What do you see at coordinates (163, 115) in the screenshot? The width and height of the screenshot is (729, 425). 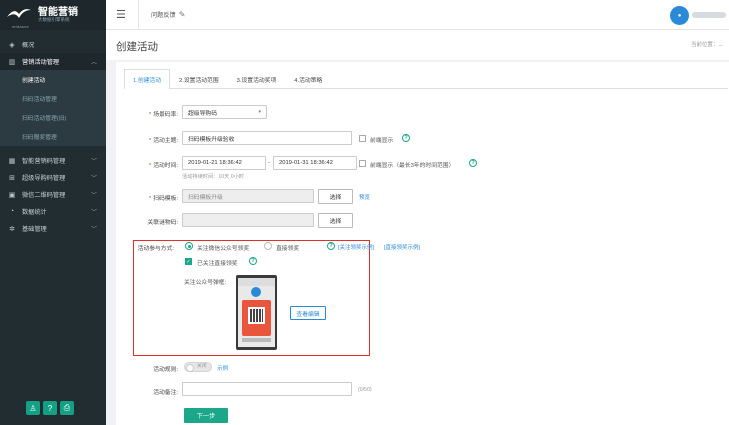 I see `scene-label: * 场景码率:` at bounding box center [163, 115].